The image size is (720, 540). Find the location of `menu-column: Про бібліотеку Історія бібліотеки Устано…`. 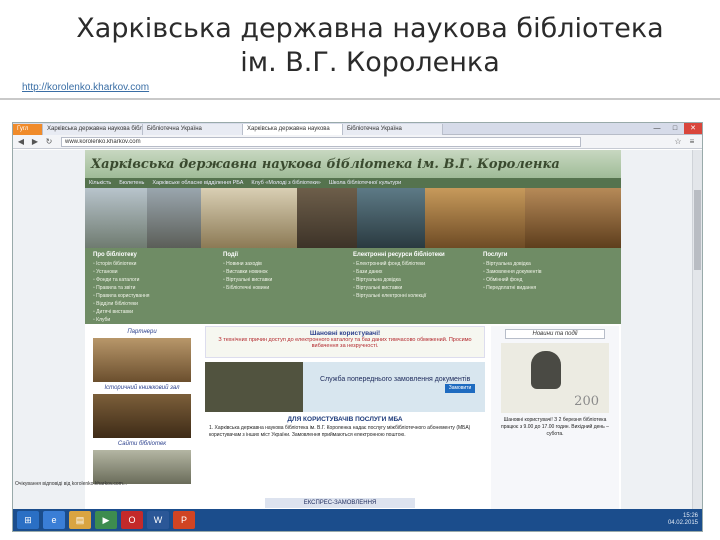

menu-column: Про бібліотеку Історія бібліотеки Устано… is located at coordinates (151, 287).